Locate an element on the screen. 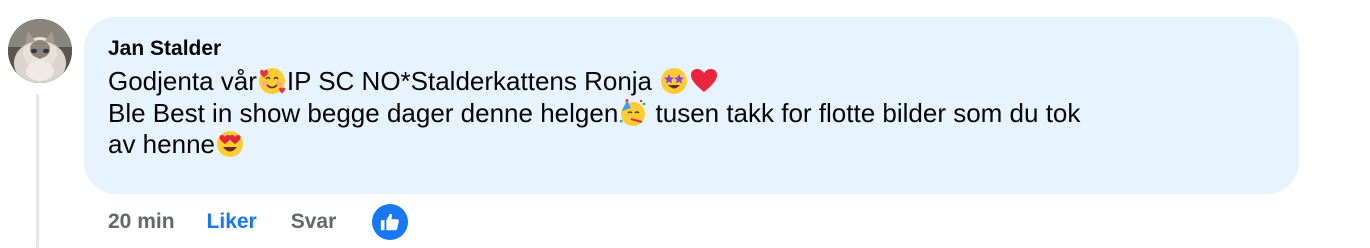  smiling-face-with-hearts-icon is located at coordinates (271, 81).